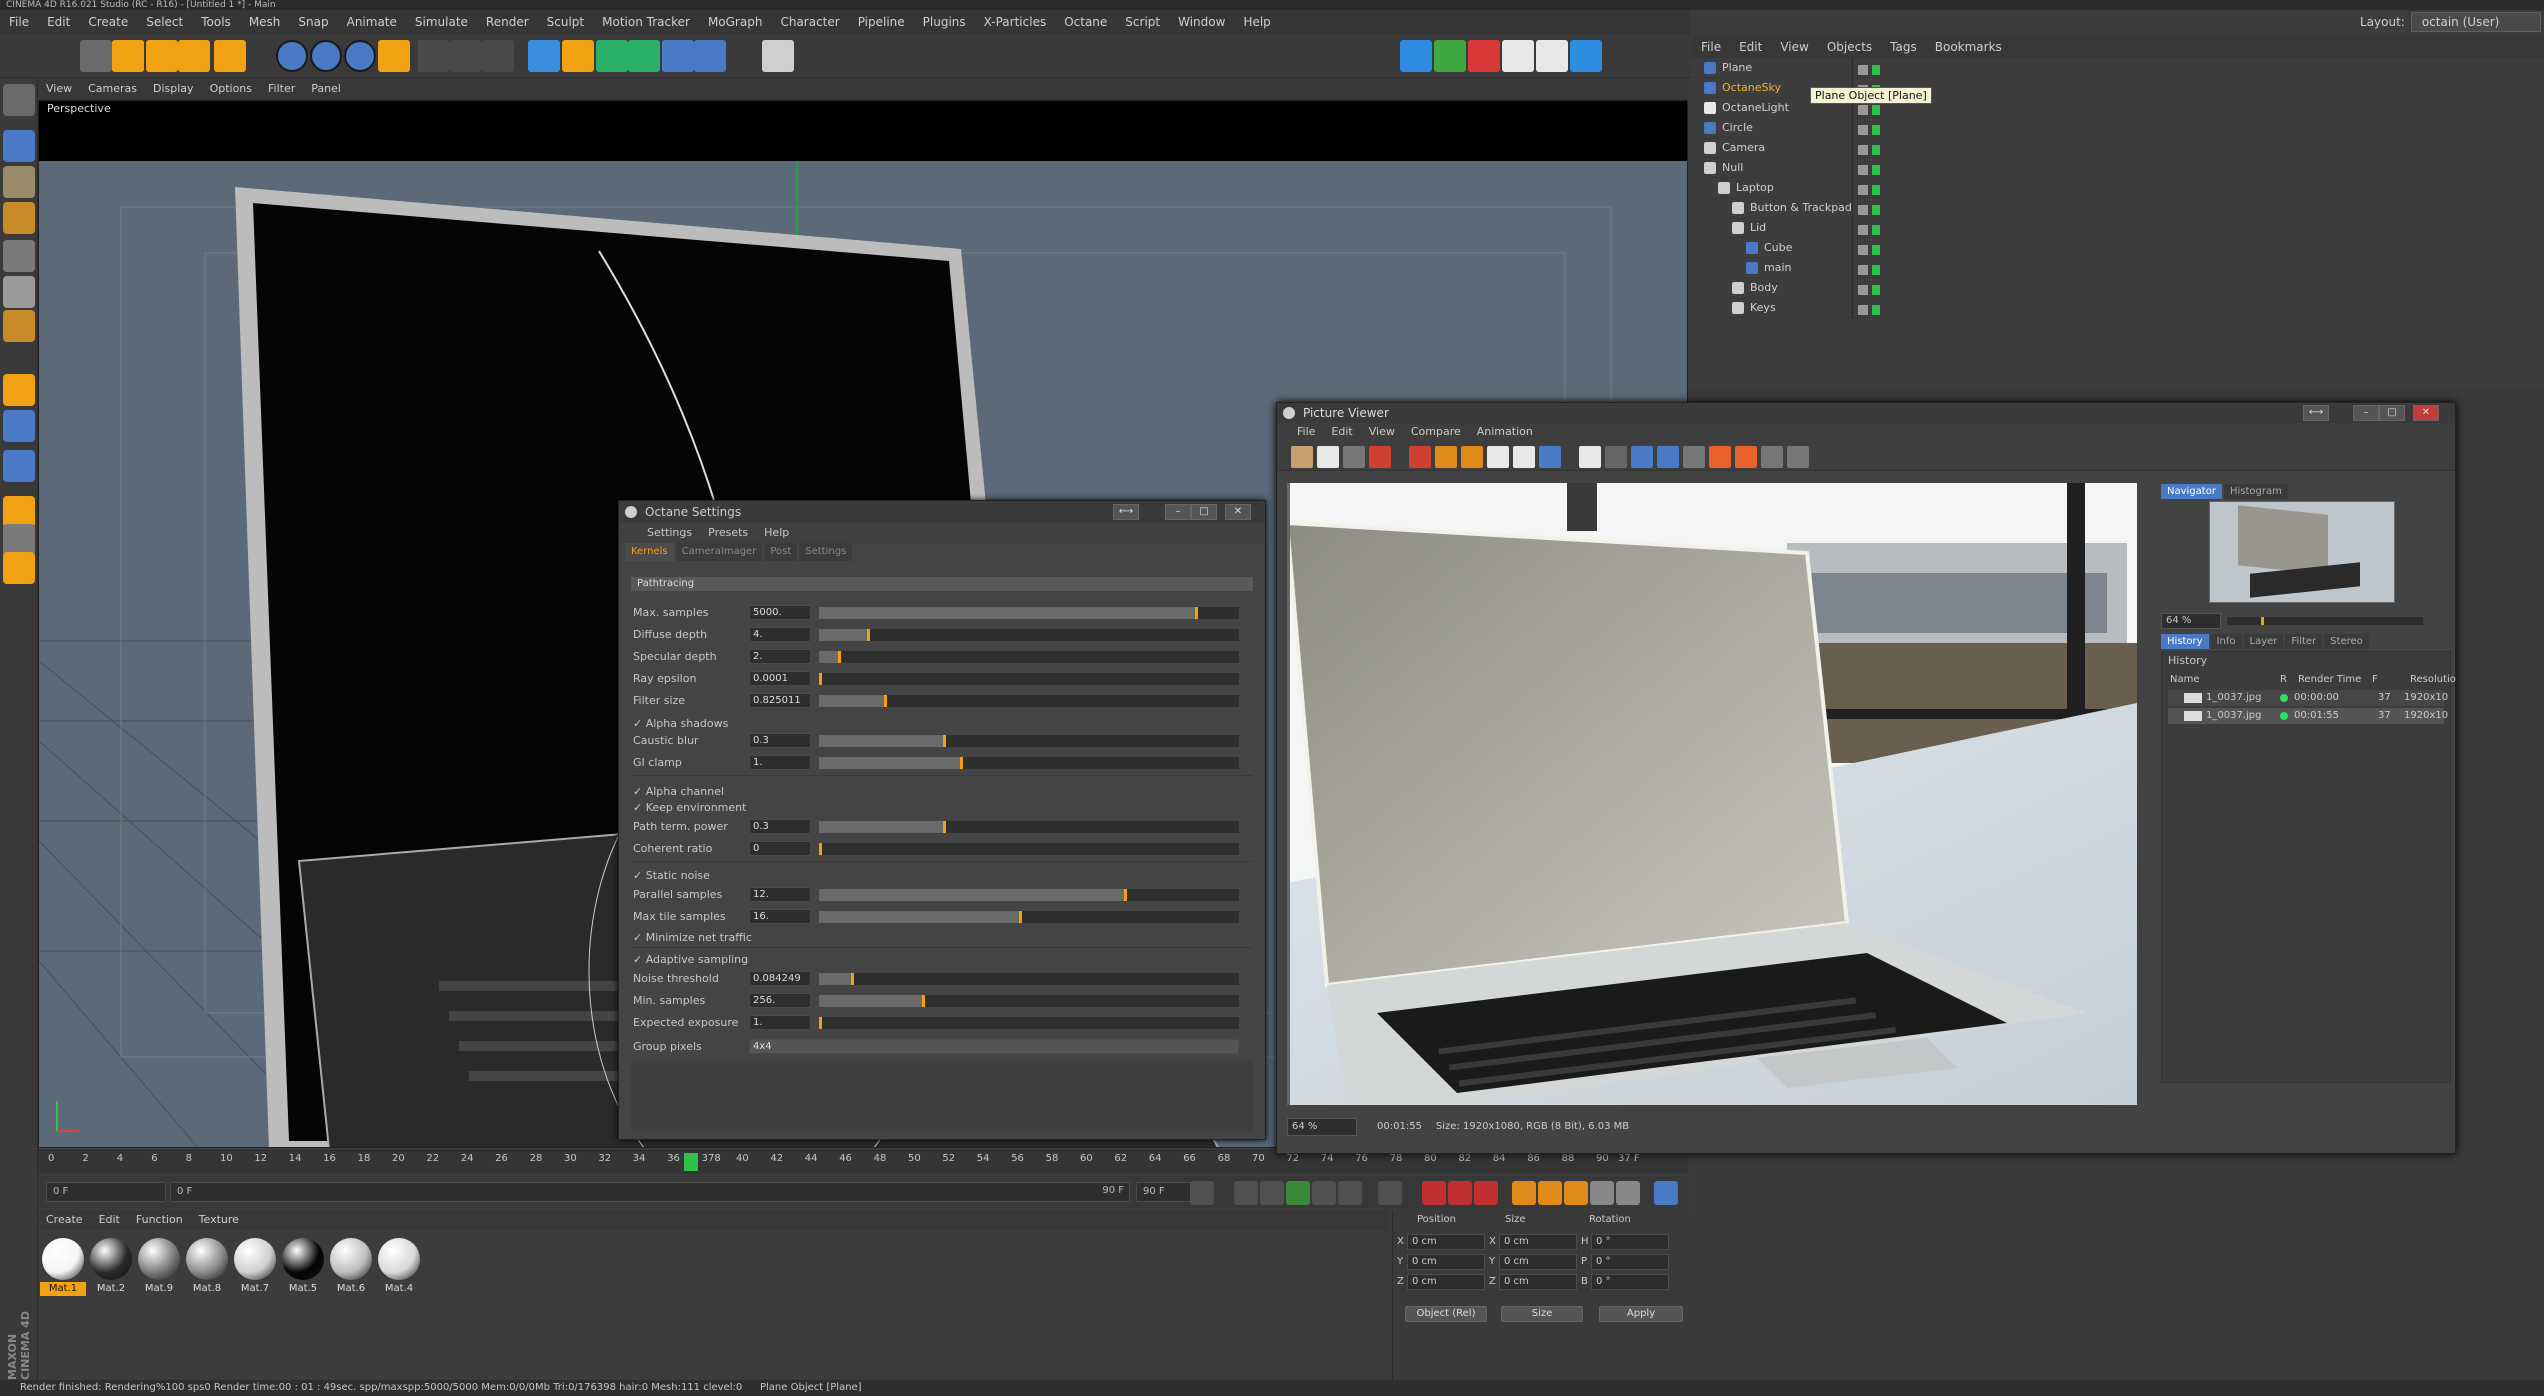  What do you see at coordinates (108, 22) in the screenshot?
I see `menu-create: Create` at bounding box center [108, 22].